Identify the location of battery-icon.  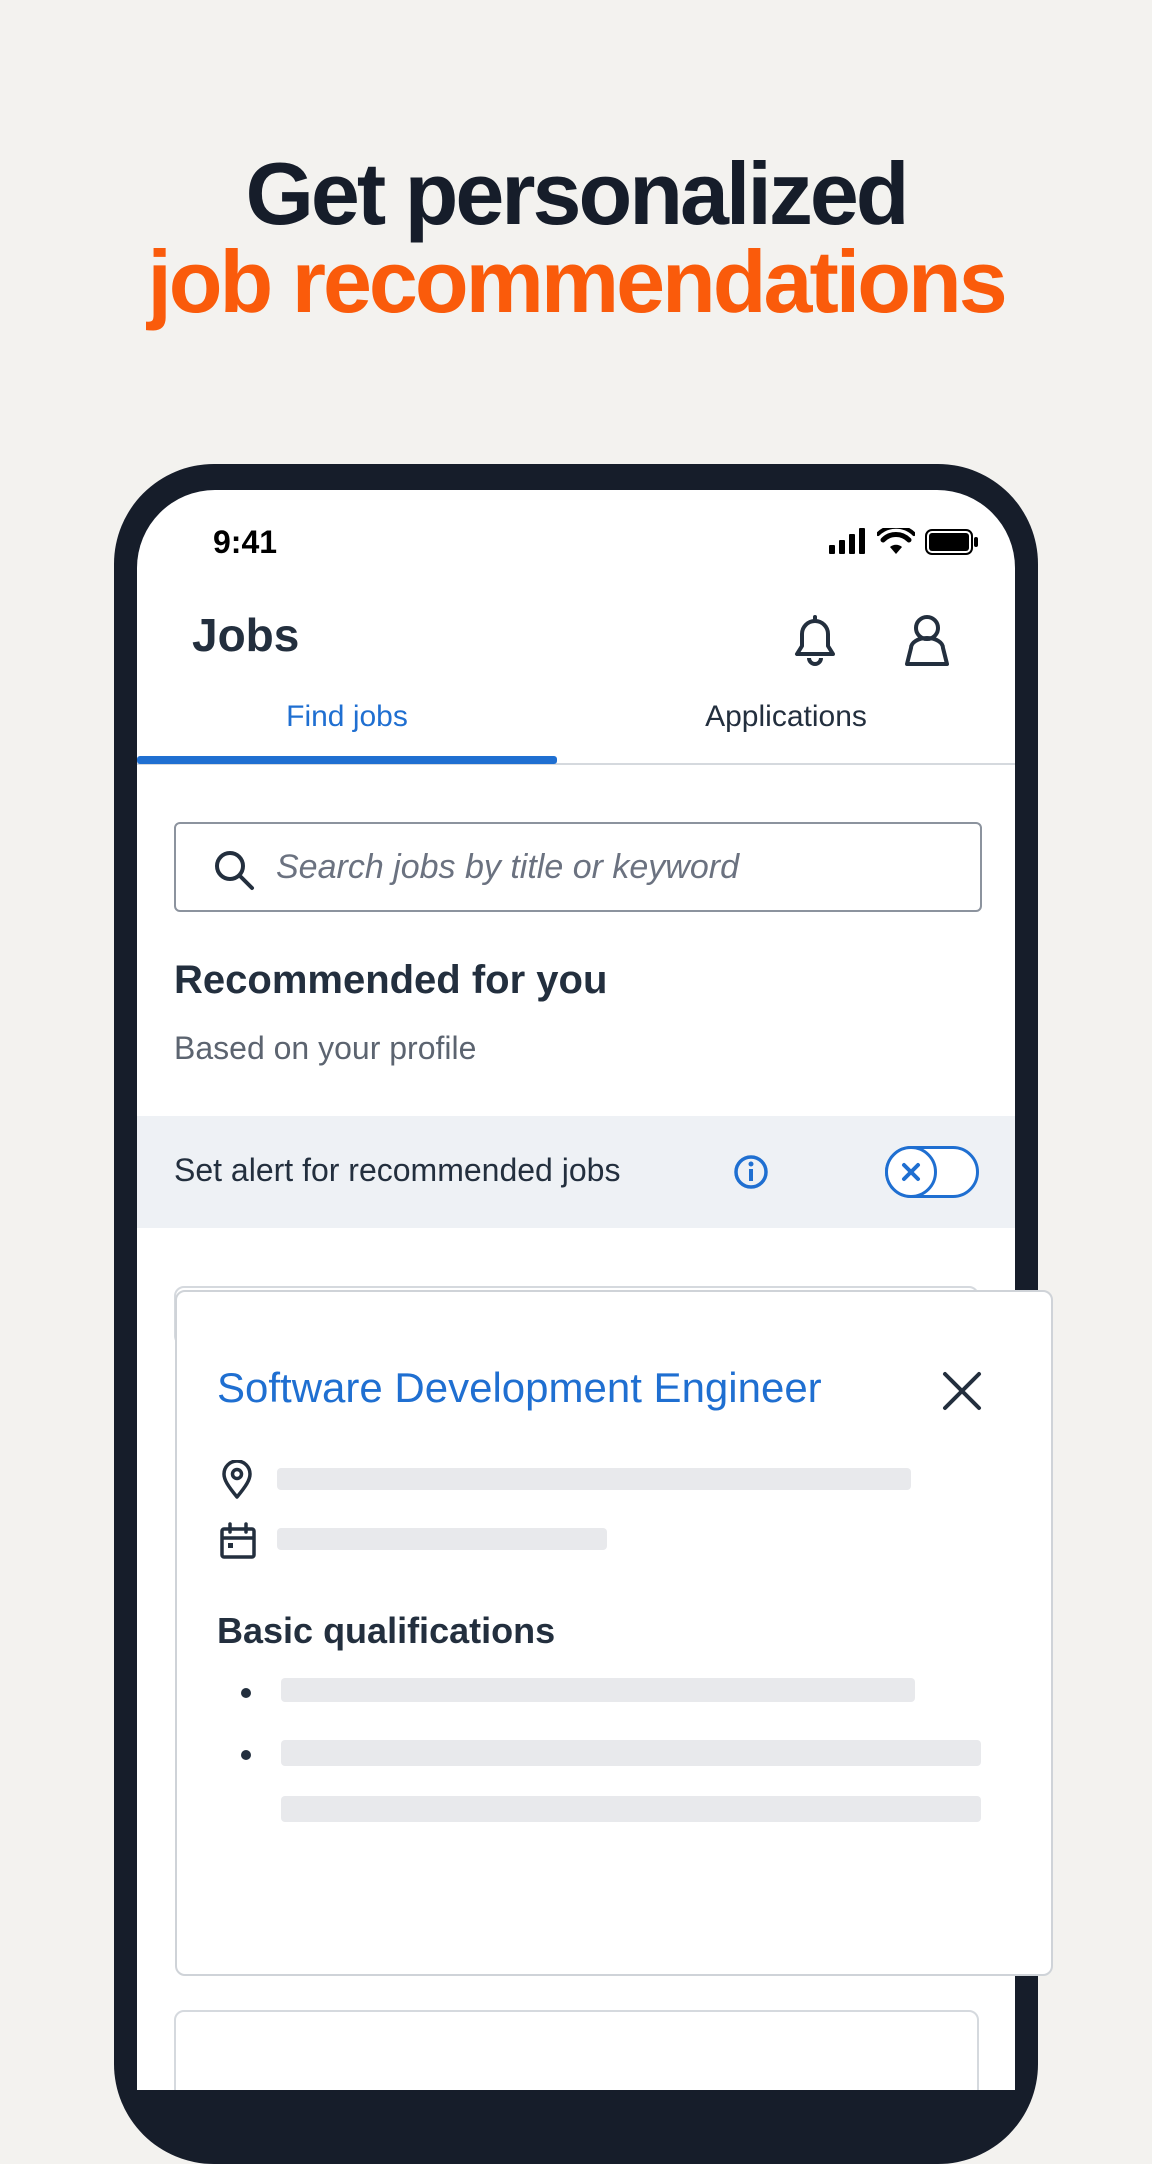
(951, 542).